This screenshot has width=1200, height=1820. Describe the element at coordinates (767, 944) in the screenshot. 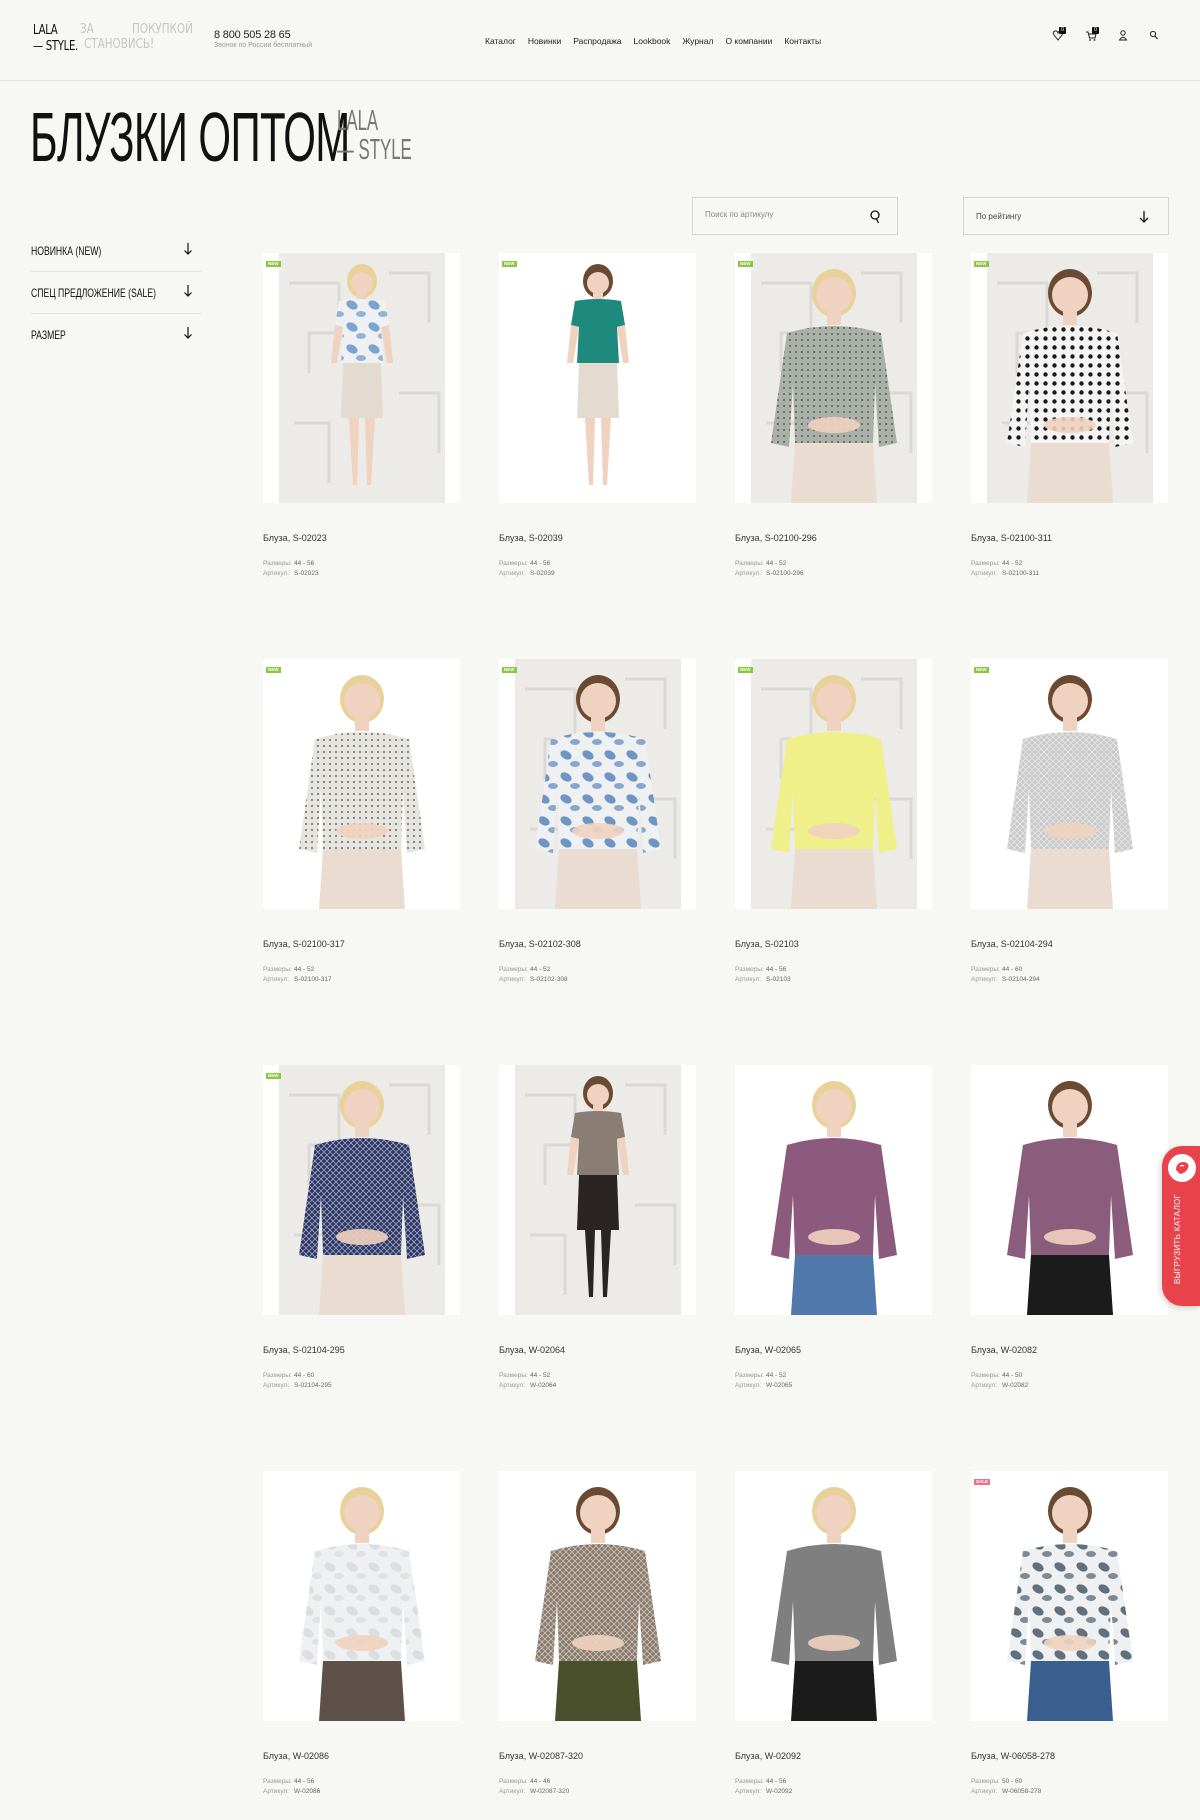

I see `product-name: Блуза, S-02103` at that location.